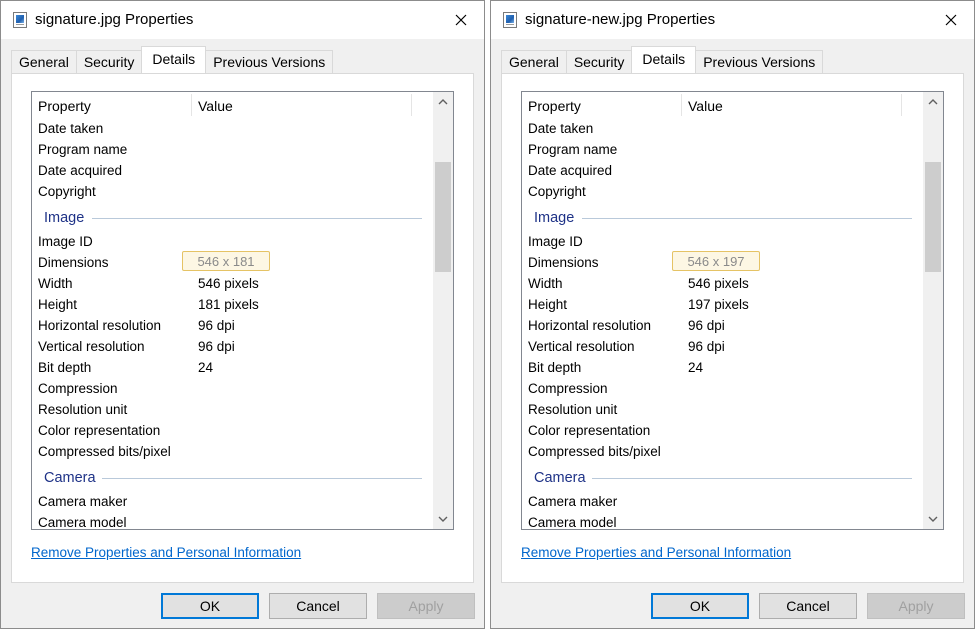  Describe the element at coordinates (557, 218) in the screenshot. I see `group-title: Image` at that location.